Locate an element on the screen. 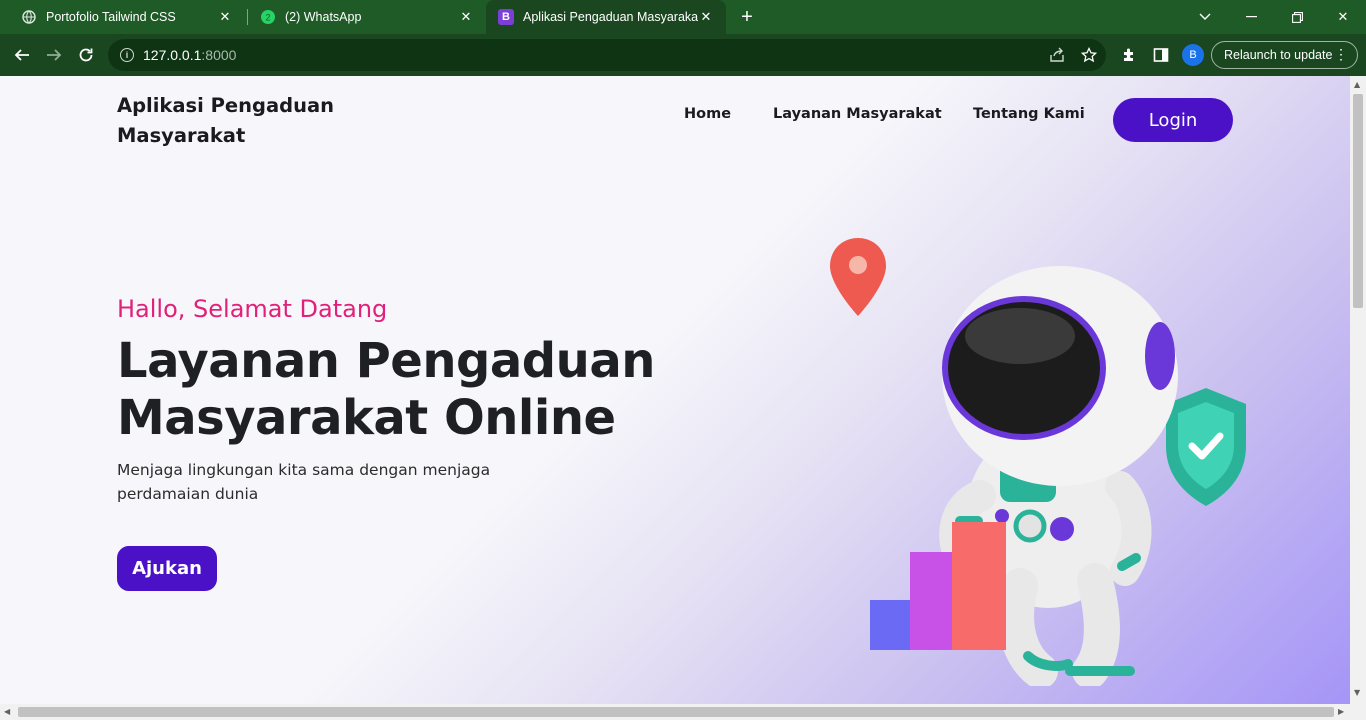  bootstrap-icon: B is located at coordinates (506, 17).